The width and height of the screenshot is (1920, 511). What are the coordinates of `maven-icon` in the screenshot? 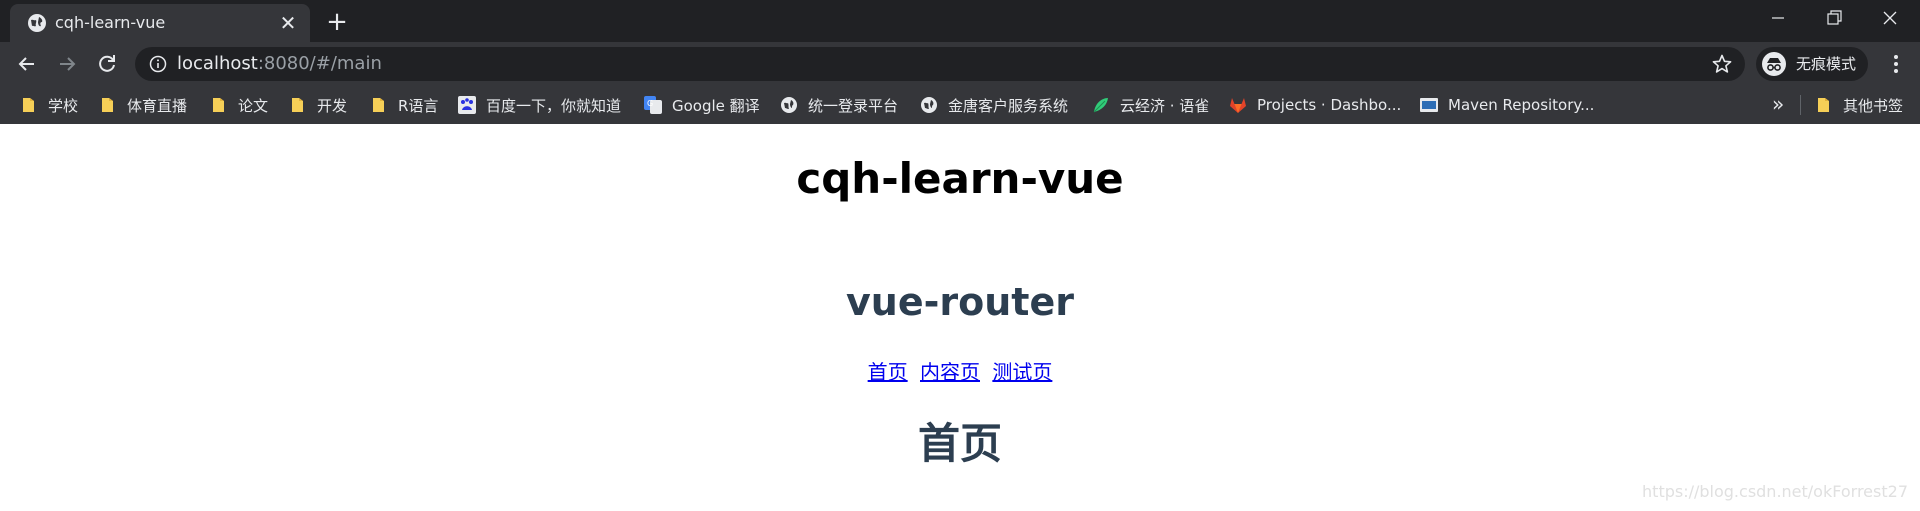 It's located at (1429, 105).